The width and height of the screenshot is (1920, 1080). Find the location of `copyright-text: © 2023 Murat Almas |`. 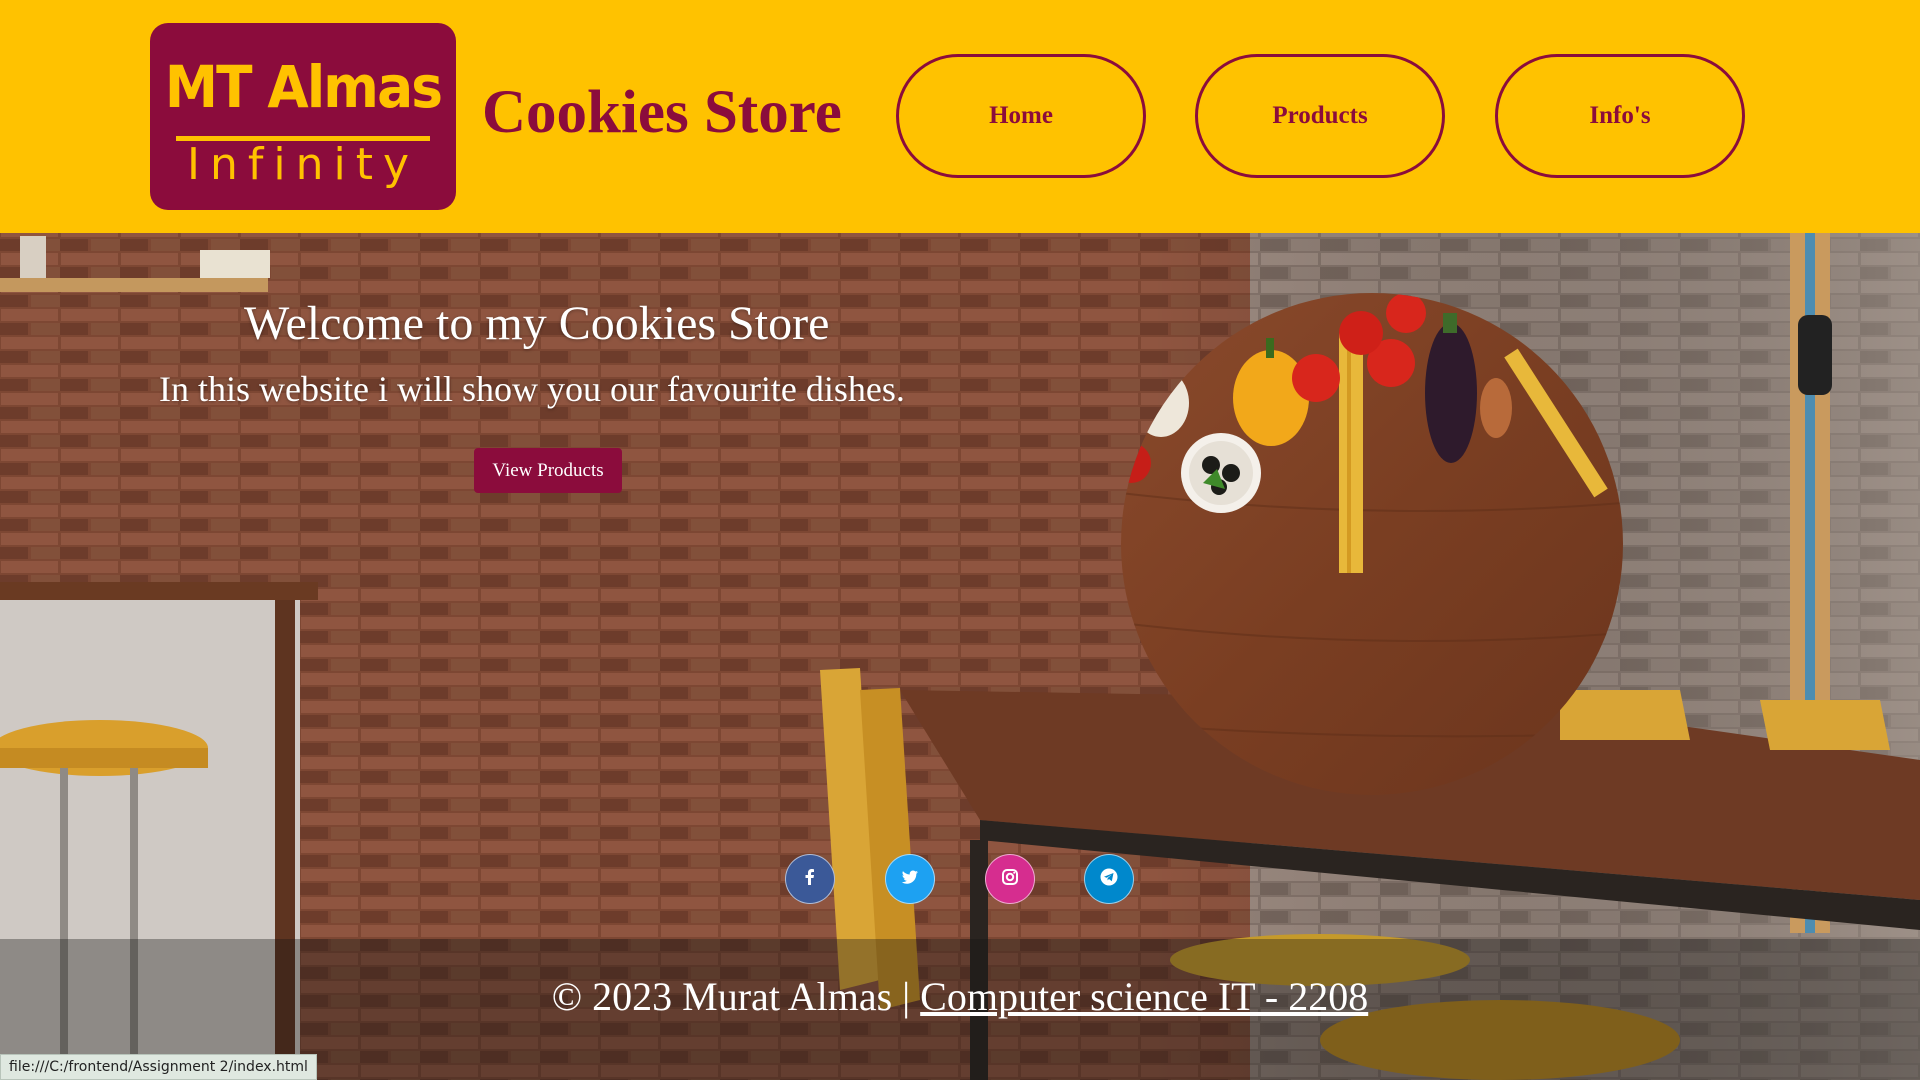

copyright-text: © 2023 Murat Almas | is located at coordinates (736, 996).